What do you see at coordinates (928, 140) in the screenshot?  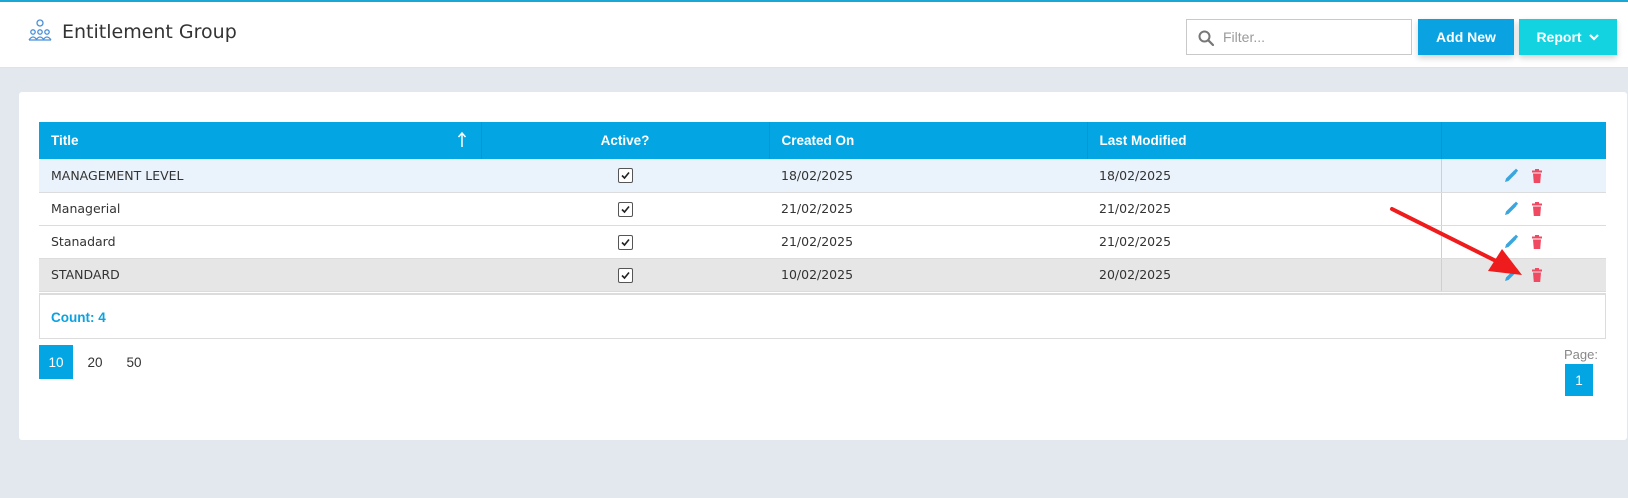 I see `column-header-created-on: Created On` at bounding box center [928, 140].